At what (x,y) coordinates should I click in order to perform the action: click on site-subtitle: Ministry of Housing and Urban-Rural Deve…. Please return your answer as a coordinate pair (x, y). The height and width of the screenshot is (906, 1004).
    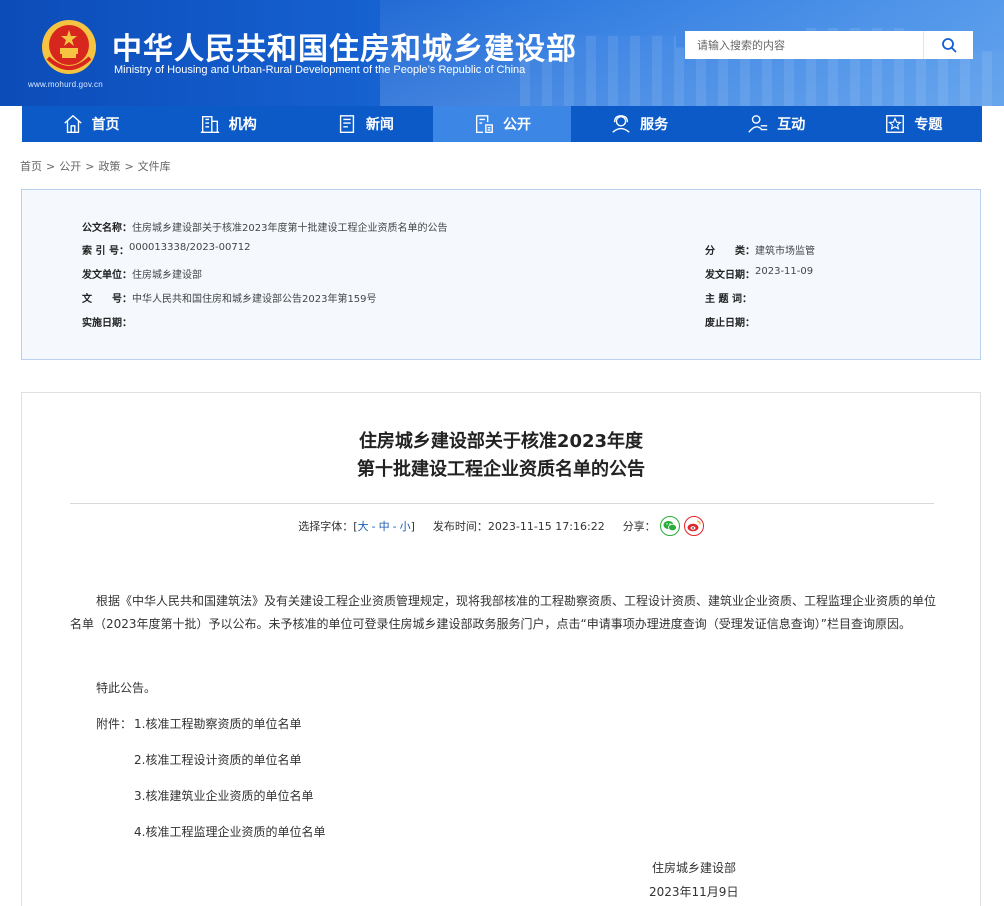
    Looking at the image, I should click on (320, 70).